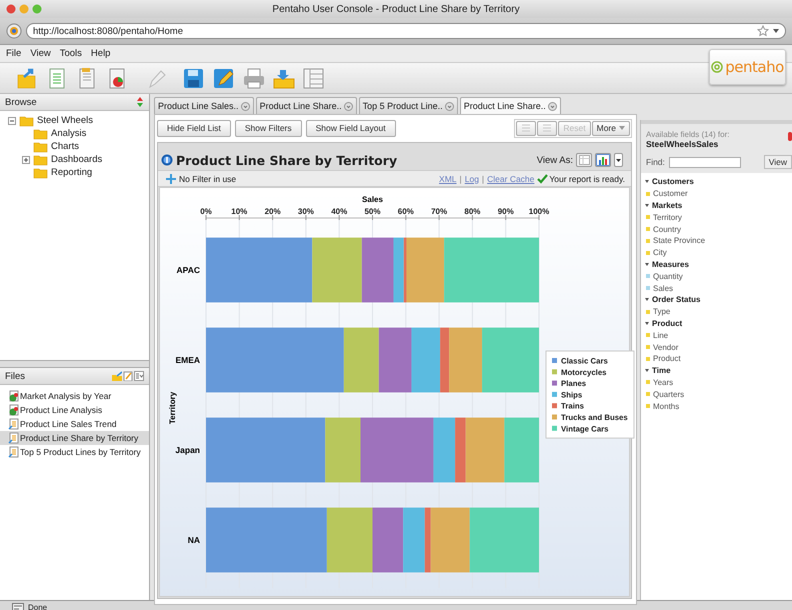 Image resolution: width=792 pixels, height=610 pixels. What do you see at coordinates (15, 376) in the screenshot?
I see `panel-title: Files` at bounding box center [15, 376].